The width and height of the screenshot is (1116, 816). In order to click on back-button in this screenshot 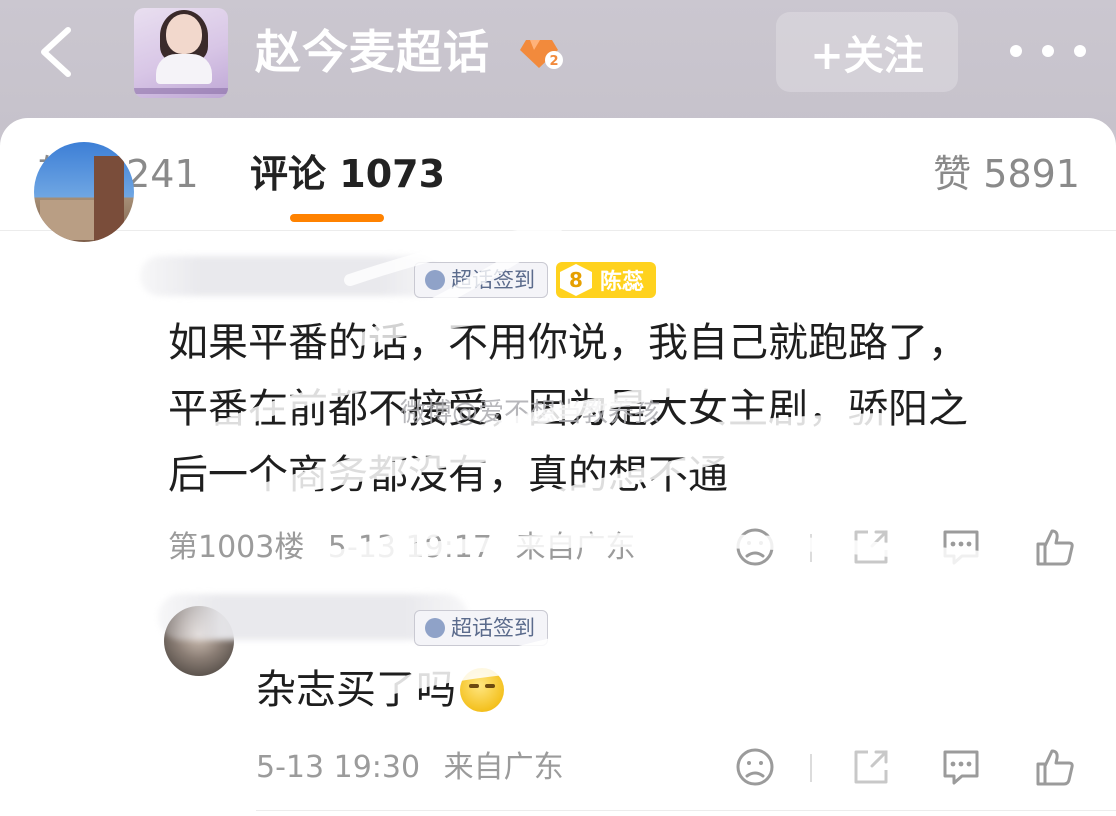, I will do `click(58, 52)`.